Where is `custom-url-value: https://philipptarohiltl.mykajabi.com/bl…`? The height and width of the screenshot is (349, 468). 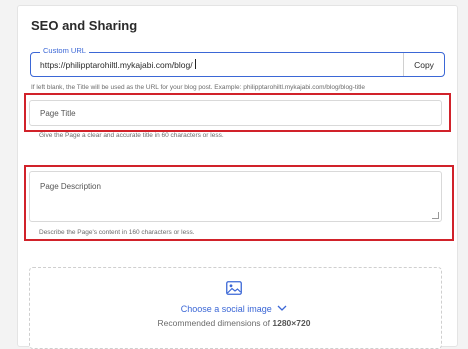 custom-url-value: https://philipptarohiltl.mykajabi.com/bl… is located at coordinates (116, 65).